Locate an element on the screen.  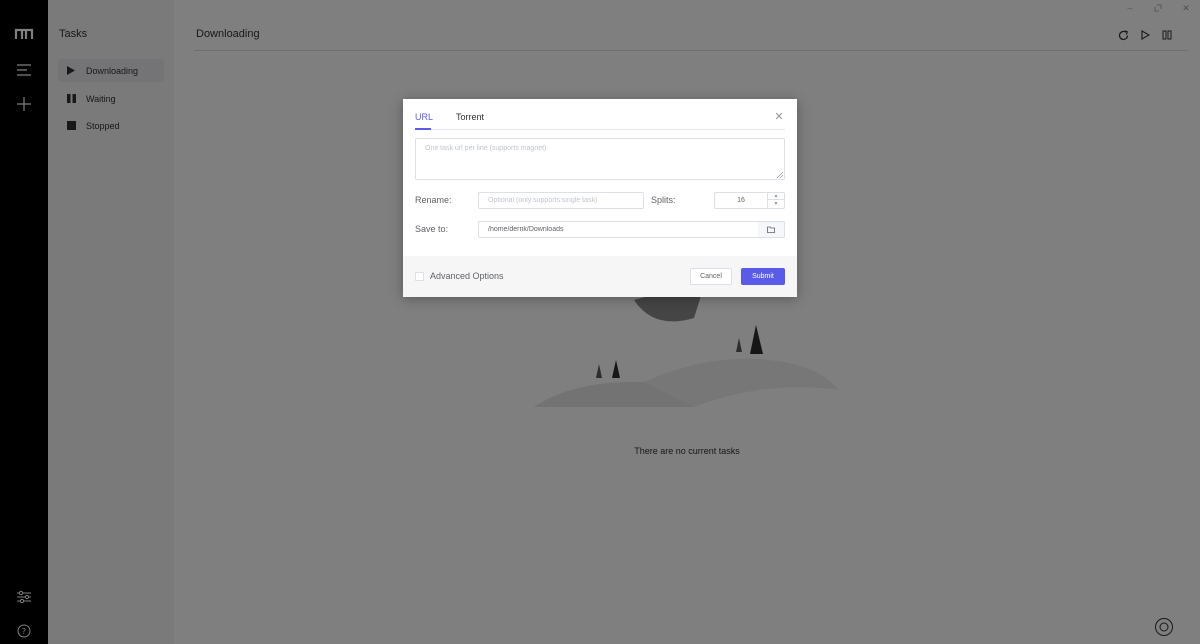
tab-torrent: Torrent is located at coordinates (470, 117).